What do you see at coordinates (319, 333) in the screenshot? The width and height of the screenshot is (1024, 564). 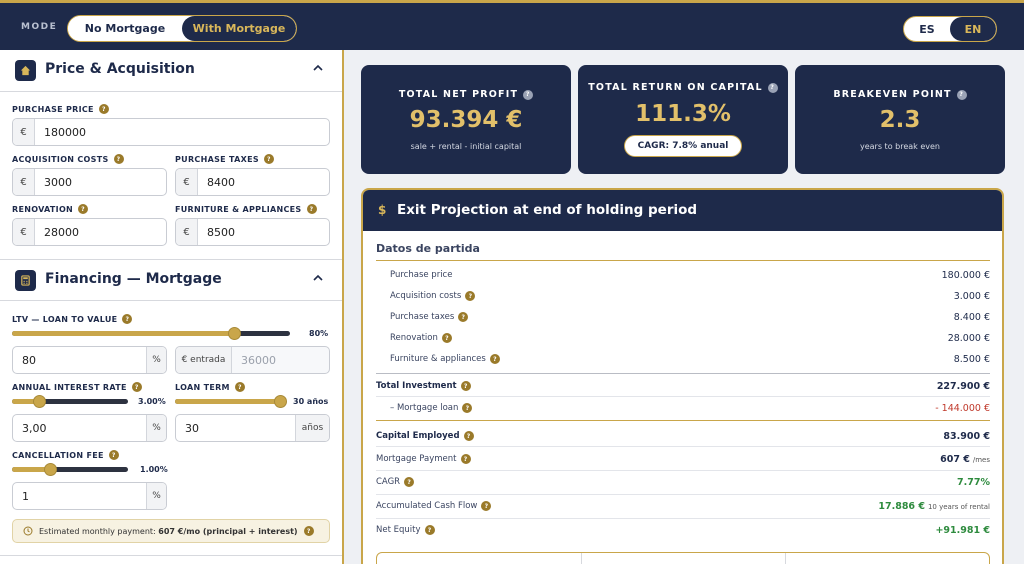 I see `ltv-value: 80%` at bounding box center [319, 333].